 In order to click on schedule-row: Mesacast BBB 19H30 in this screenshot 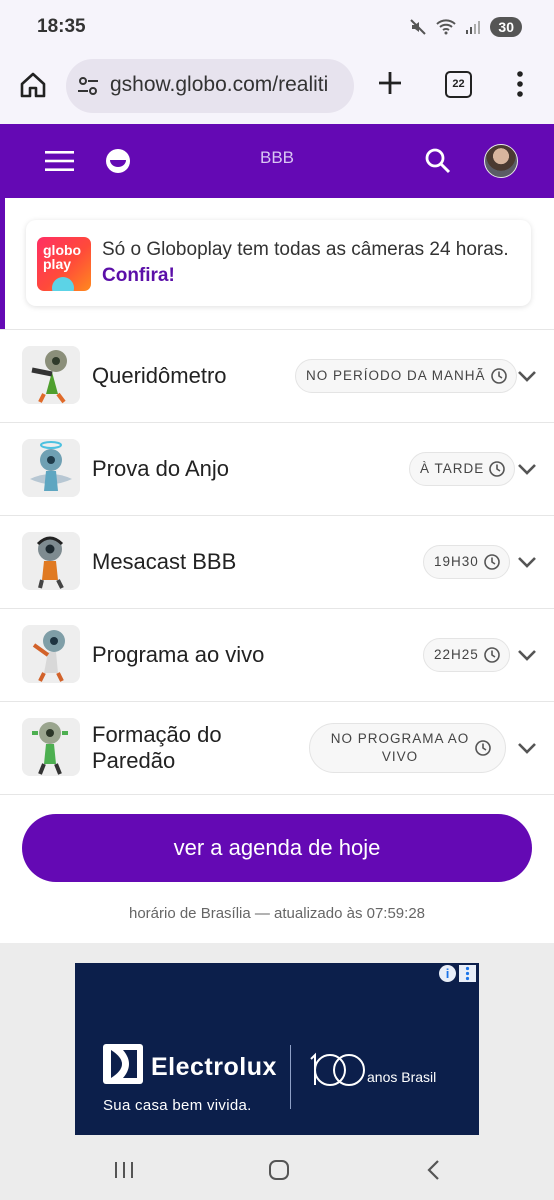, I will do `click(277, 561)`.